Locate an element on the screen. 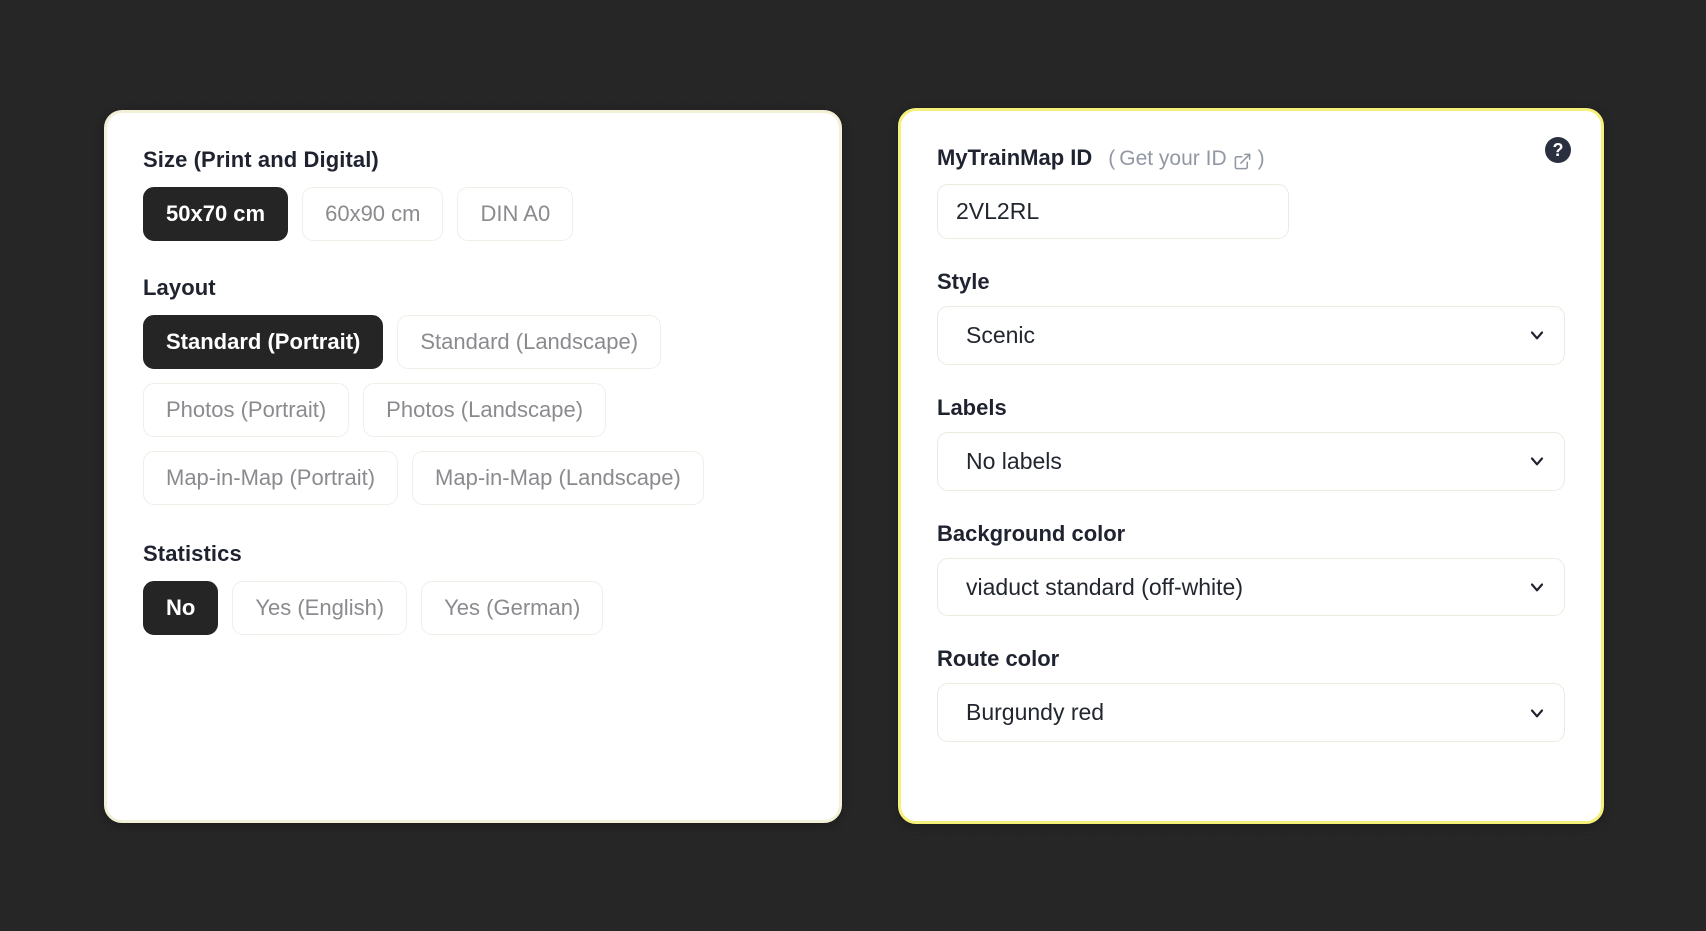 Image resolution: width=1706 pixels, height=931 pixels. style-field: Style Scenic is located at coordinates (1251, 317).